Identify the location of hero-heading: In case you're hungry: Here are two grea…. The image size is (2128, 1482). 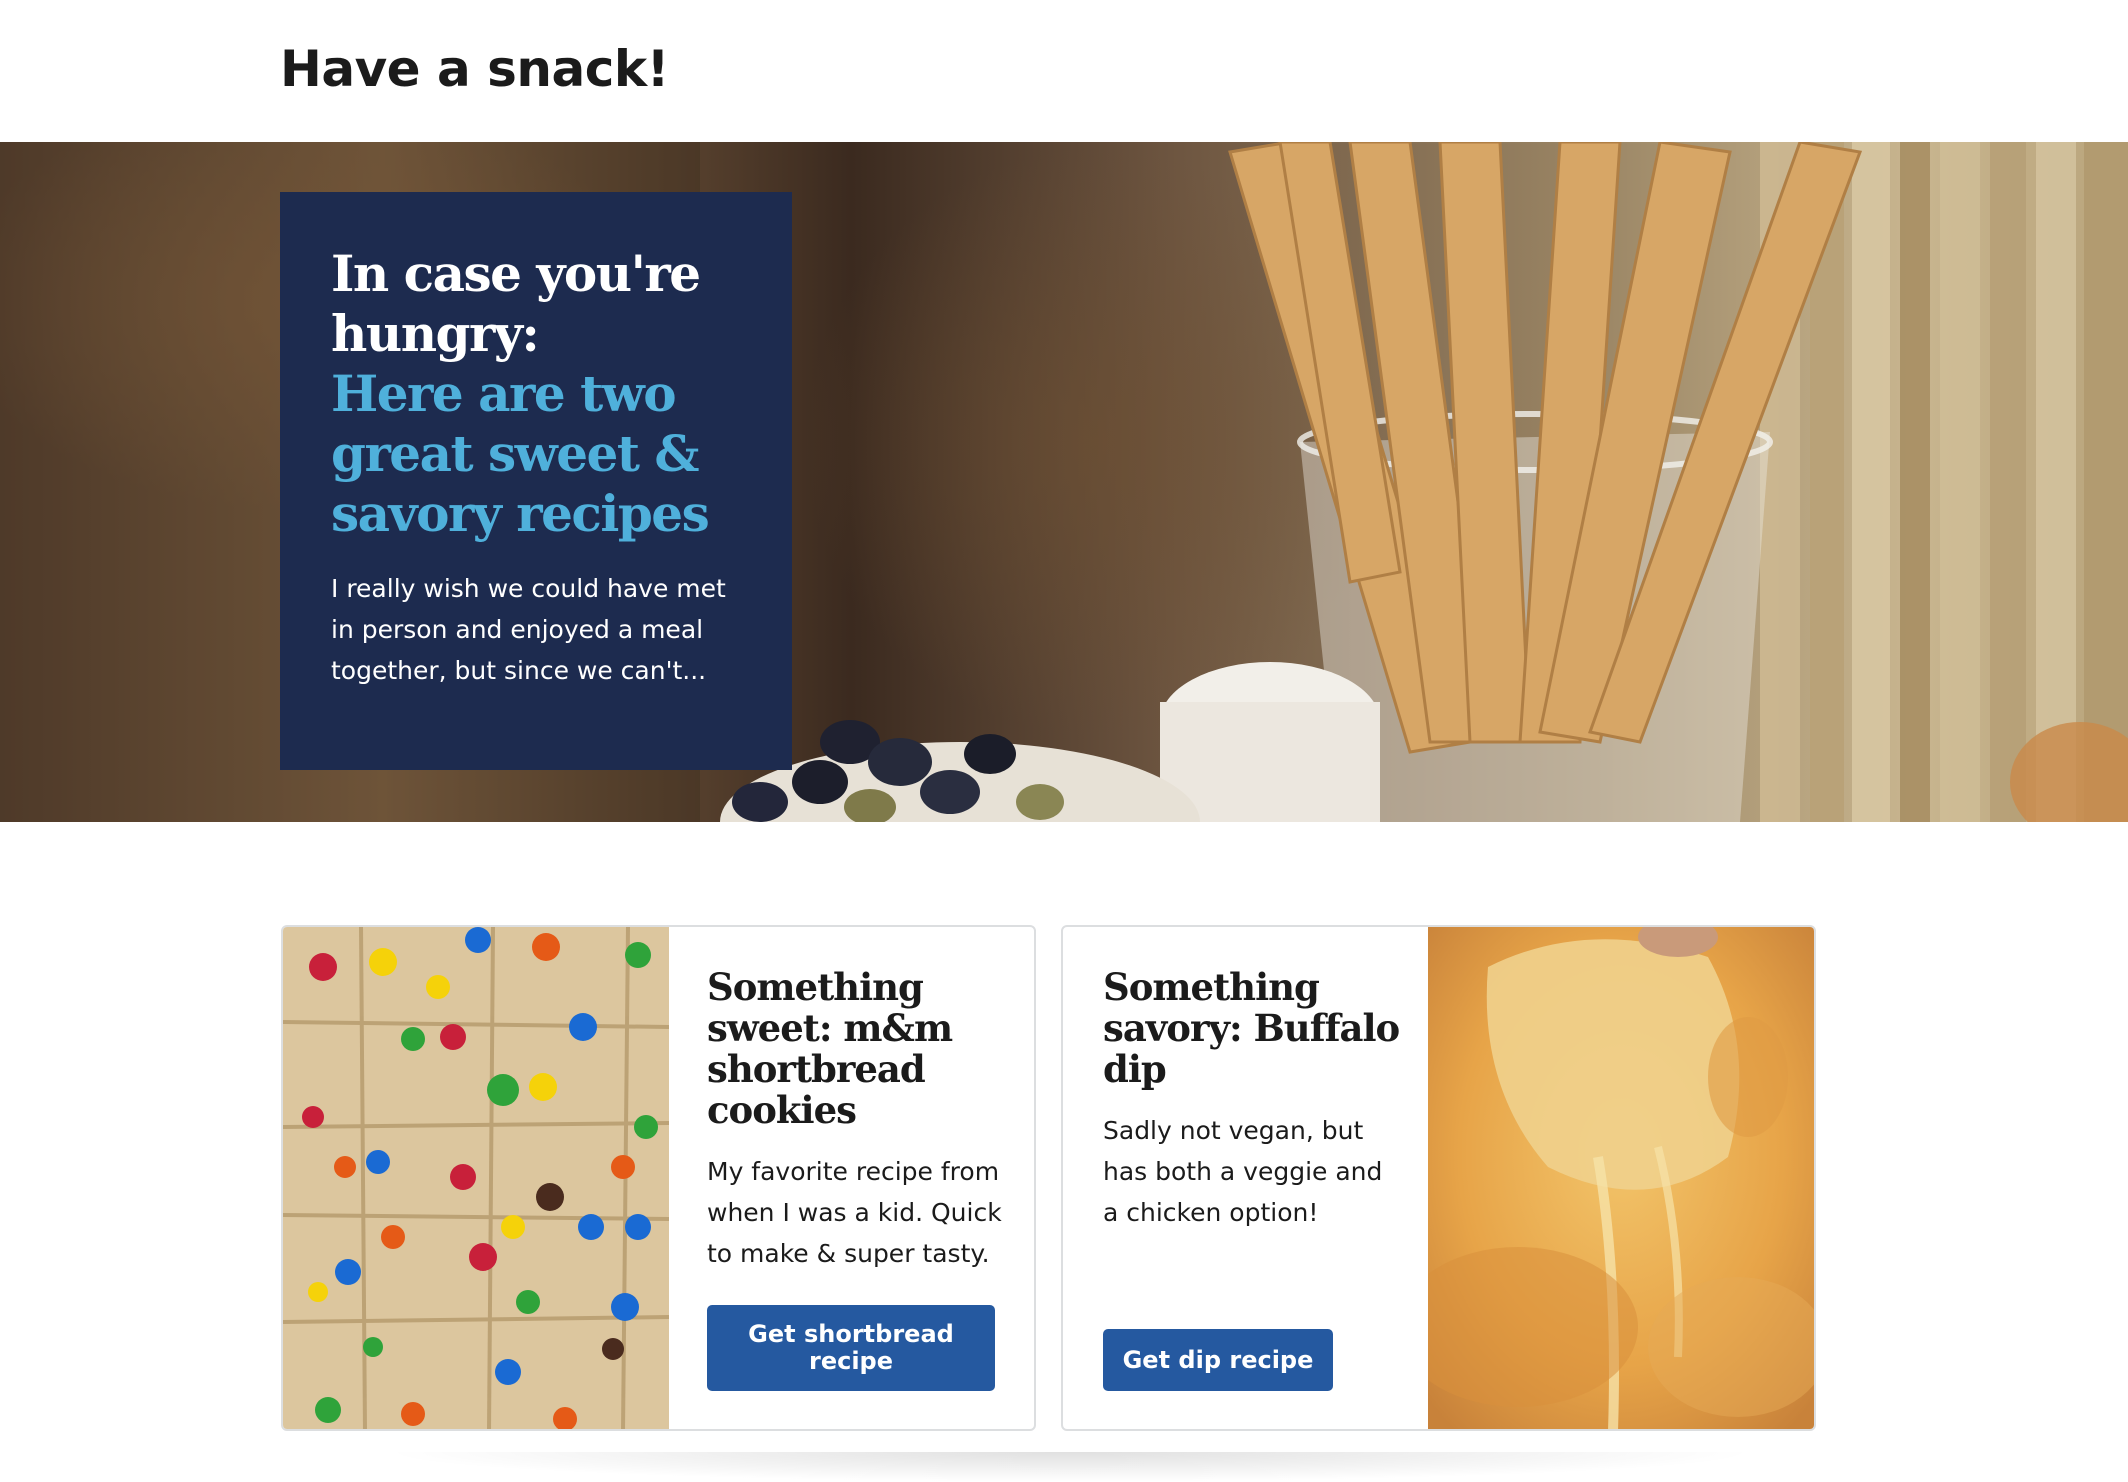
(536, 394).